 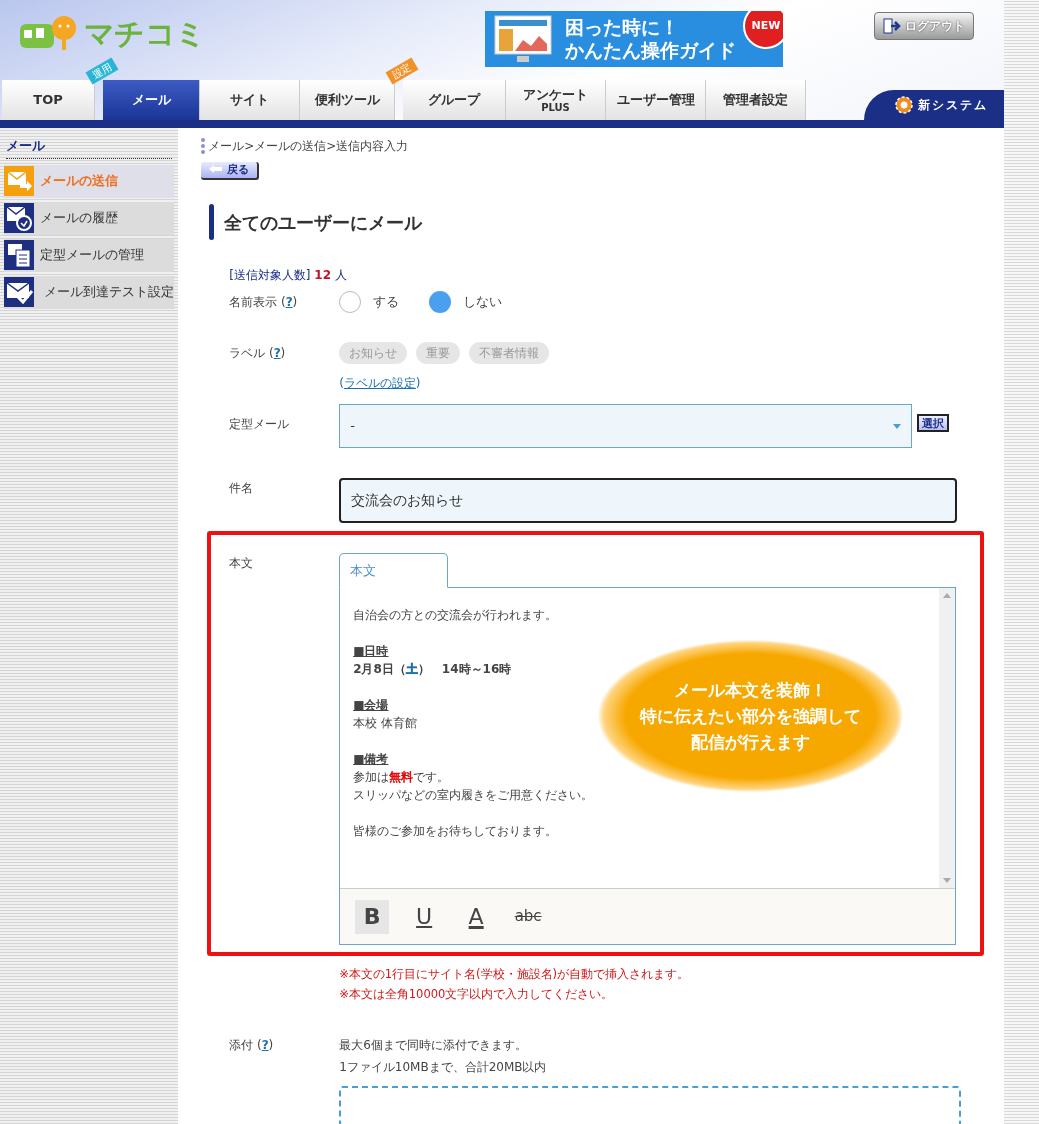 What do you see at coordinates (371, 759) in the screenshot?
I see `section-heading: ■備考` at bounding box center [371, 759].